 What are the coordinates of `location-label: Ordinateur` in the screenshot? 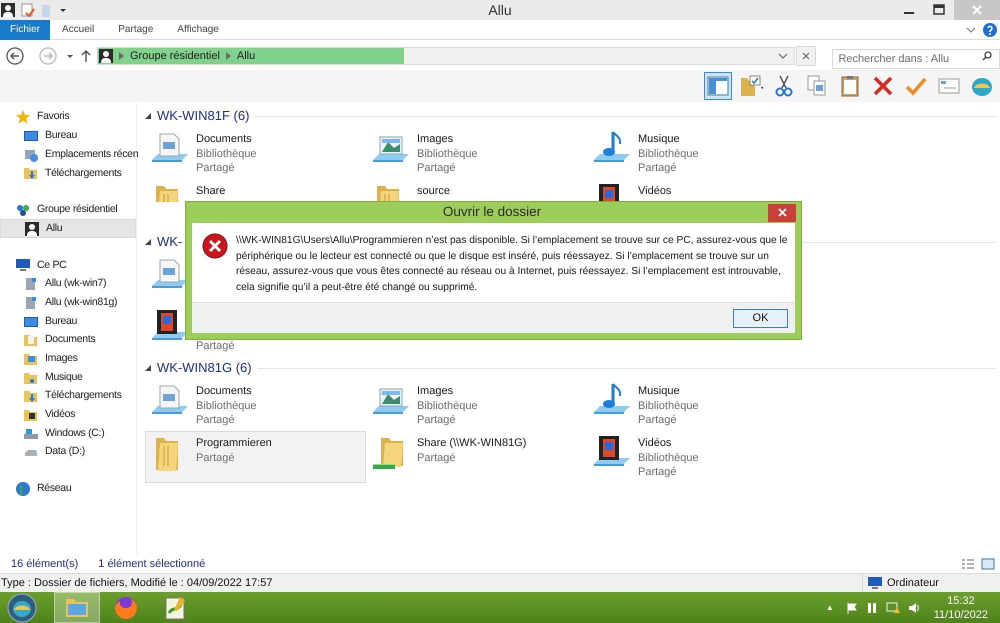 It's located at (913, 583).